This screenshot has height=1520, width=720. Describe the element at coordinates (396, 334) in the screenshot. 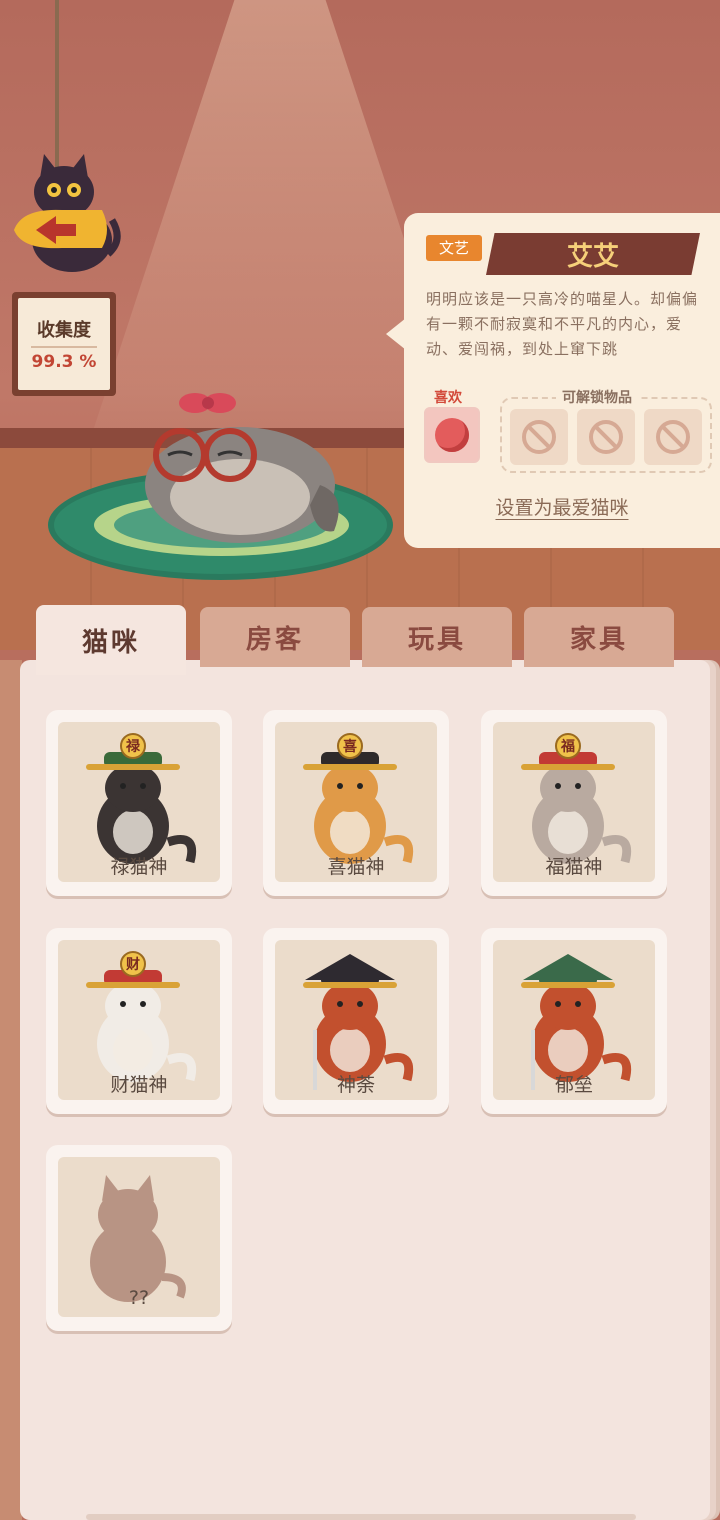

I see `panel-pointer` at that location.